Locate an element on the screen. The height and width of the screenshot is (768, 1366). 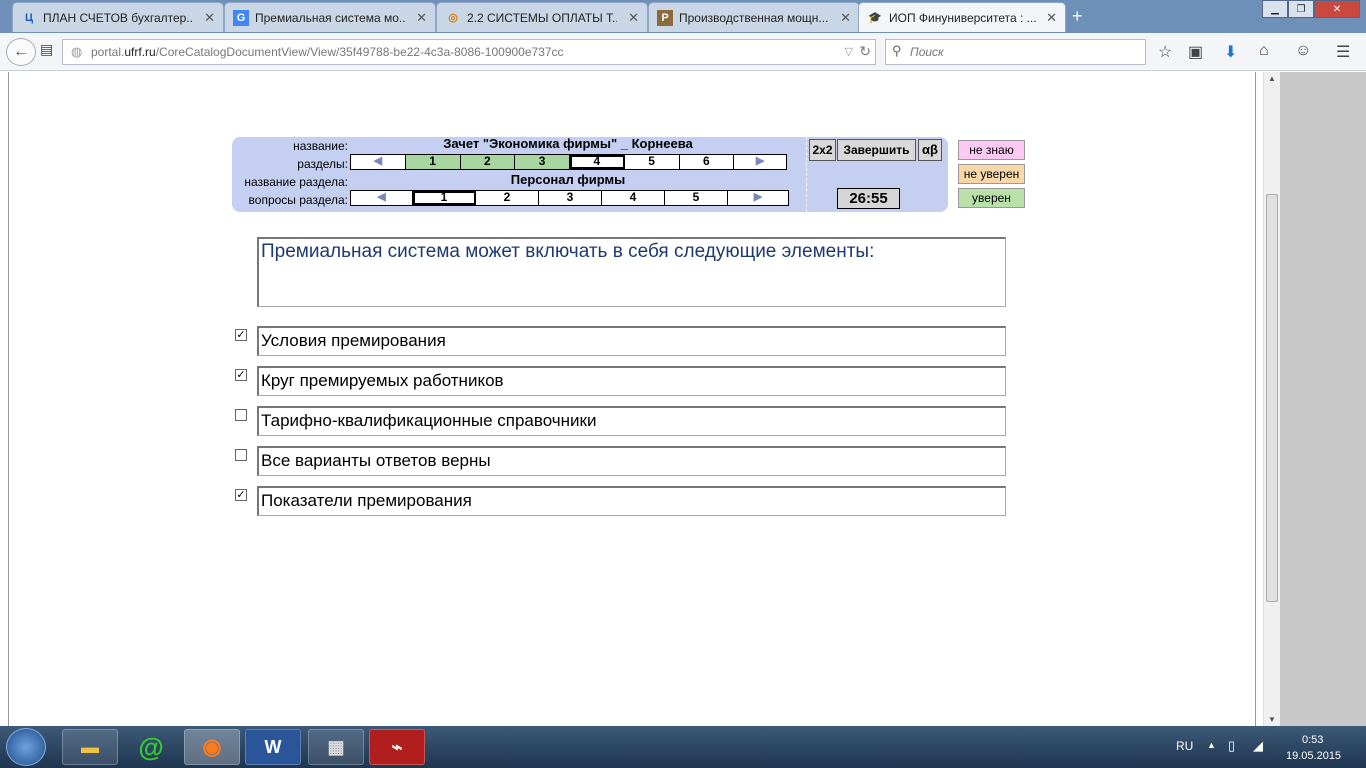
search-input: ⚲ Поиск is located at coordinates (1015, 52).